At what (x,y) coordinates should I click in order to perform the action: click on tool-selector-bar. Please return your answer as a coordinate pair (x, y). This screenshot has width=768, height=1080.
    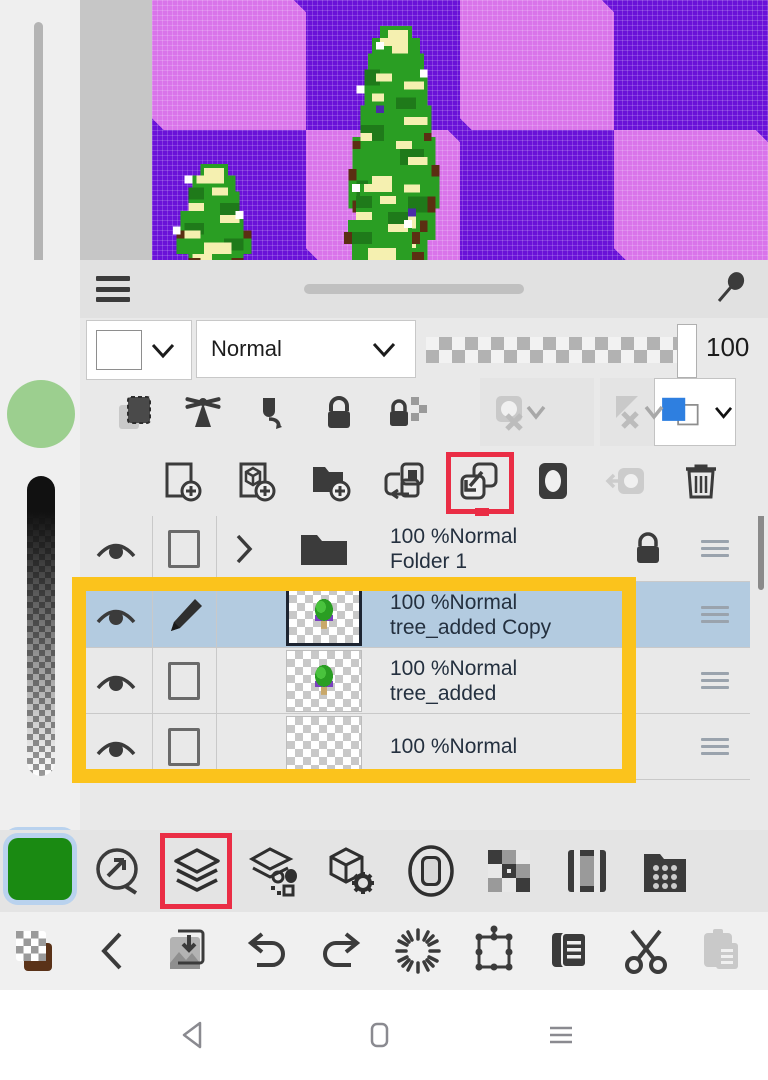
    Looking at the image, I should click on (384, 871).